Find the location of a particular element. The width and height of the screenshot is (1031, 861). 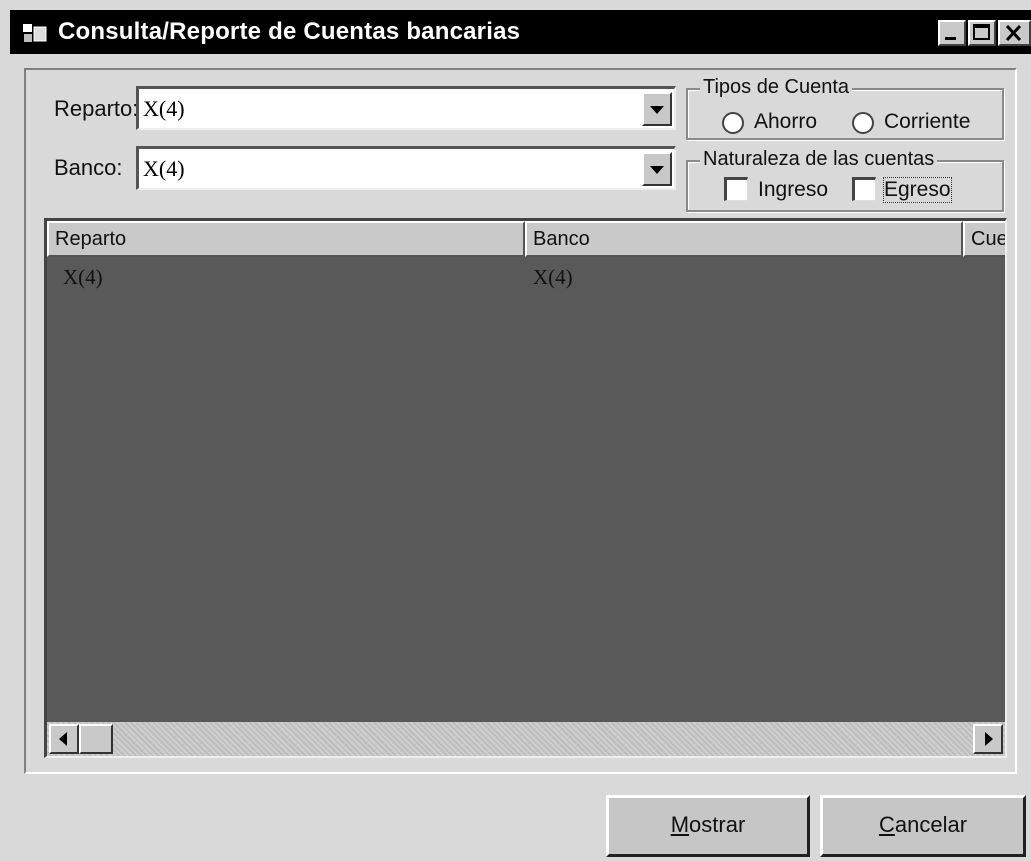

close-button is located at coordinates (1014, 33).